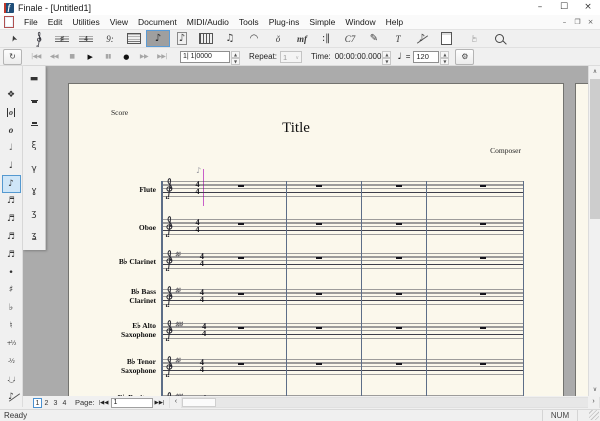 This screenshot has width=600, height=421. What do you see at coordinates (593, 402) in the screenshot?
I see `scroll-right-button: ›` at bounding box center [593, 402].